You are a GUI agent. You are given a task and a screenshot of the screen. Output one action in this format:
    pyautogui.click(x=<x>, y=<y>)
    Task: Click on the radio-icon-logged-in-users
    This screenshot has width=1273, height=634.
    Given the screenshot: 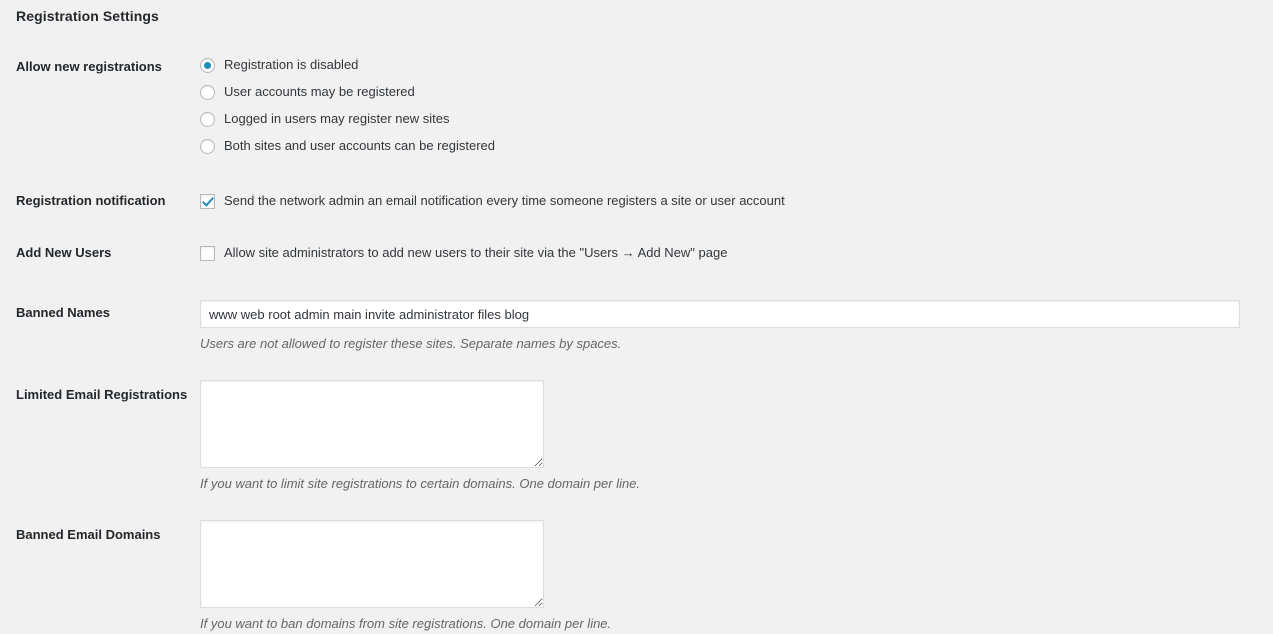 What is the action you would take?
    pyautogui.click(x=207, y=119)
    